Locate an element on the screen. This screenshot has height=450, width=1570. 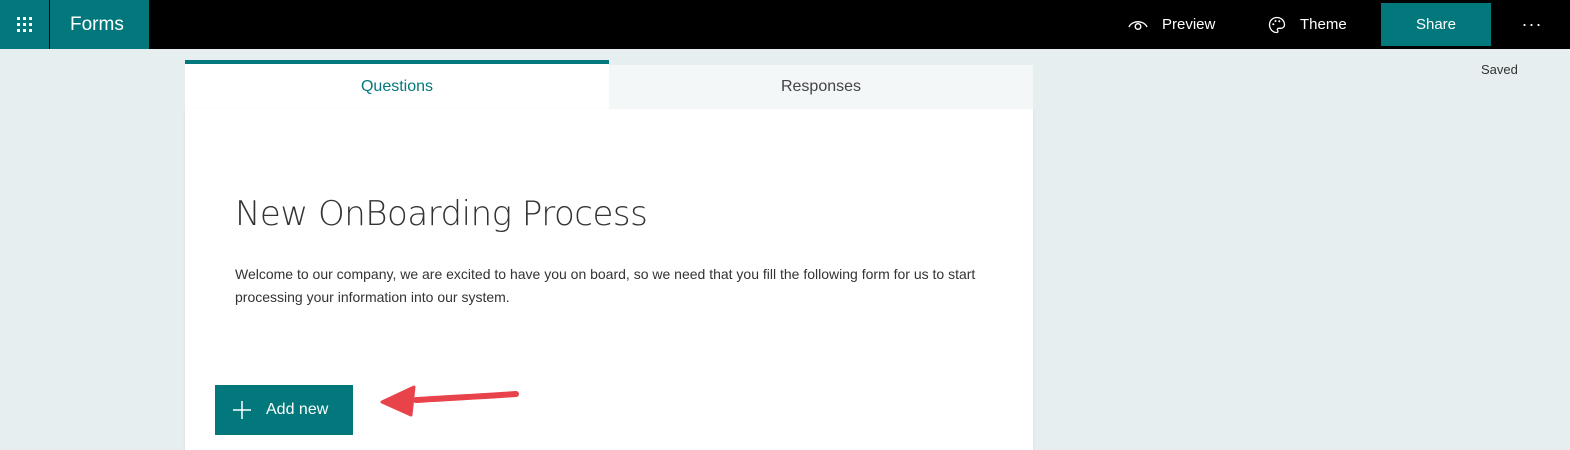
save-status: Saved is located at coordinates (1499, 69).